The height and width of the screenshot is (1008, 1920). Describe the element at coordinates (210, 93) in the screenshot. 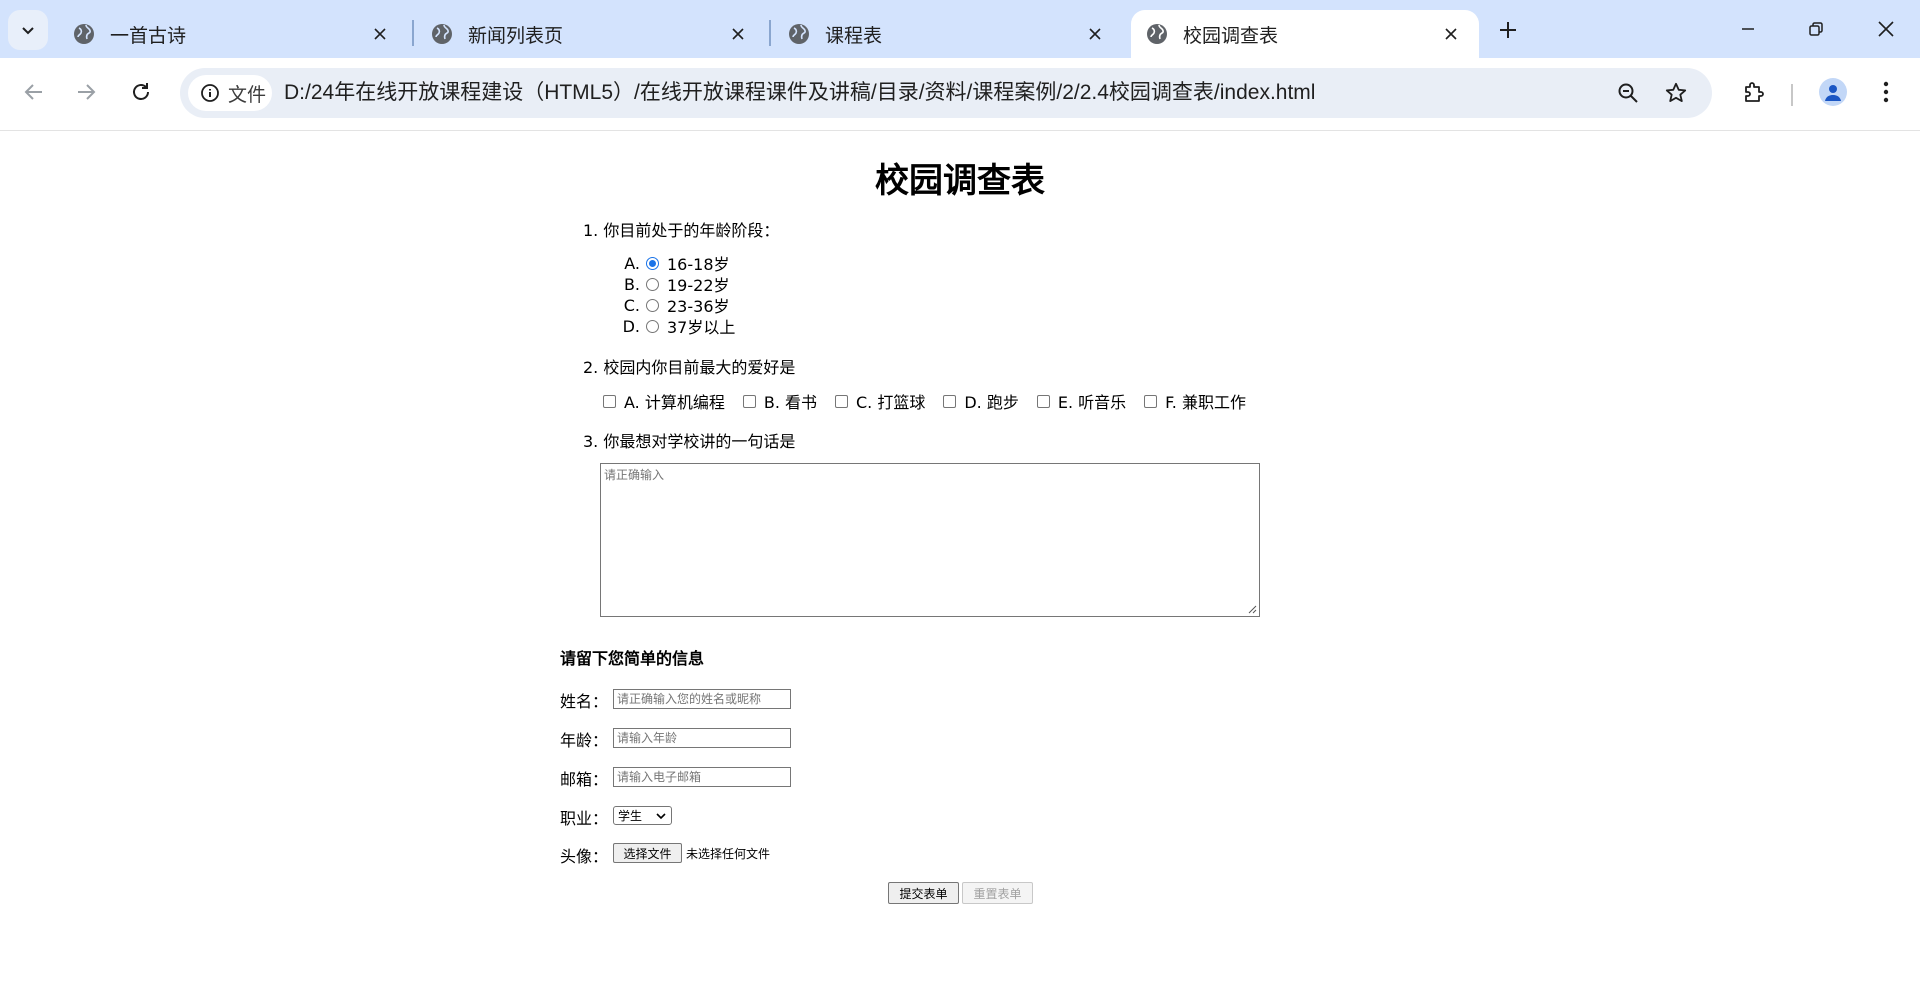

I see `info-icon` at that location.